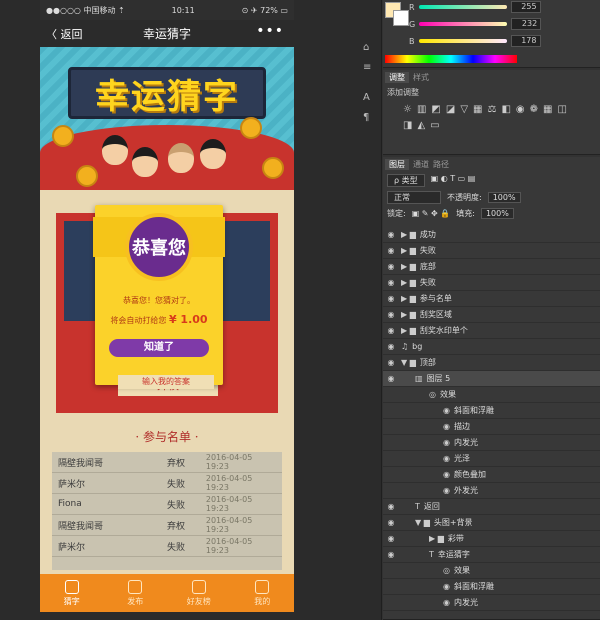 The width and height of the screenshot is (600, 620). Describe the element at coordinates (159, 348) in the screenshot. I see `got-it-button: 知道了` at that location.